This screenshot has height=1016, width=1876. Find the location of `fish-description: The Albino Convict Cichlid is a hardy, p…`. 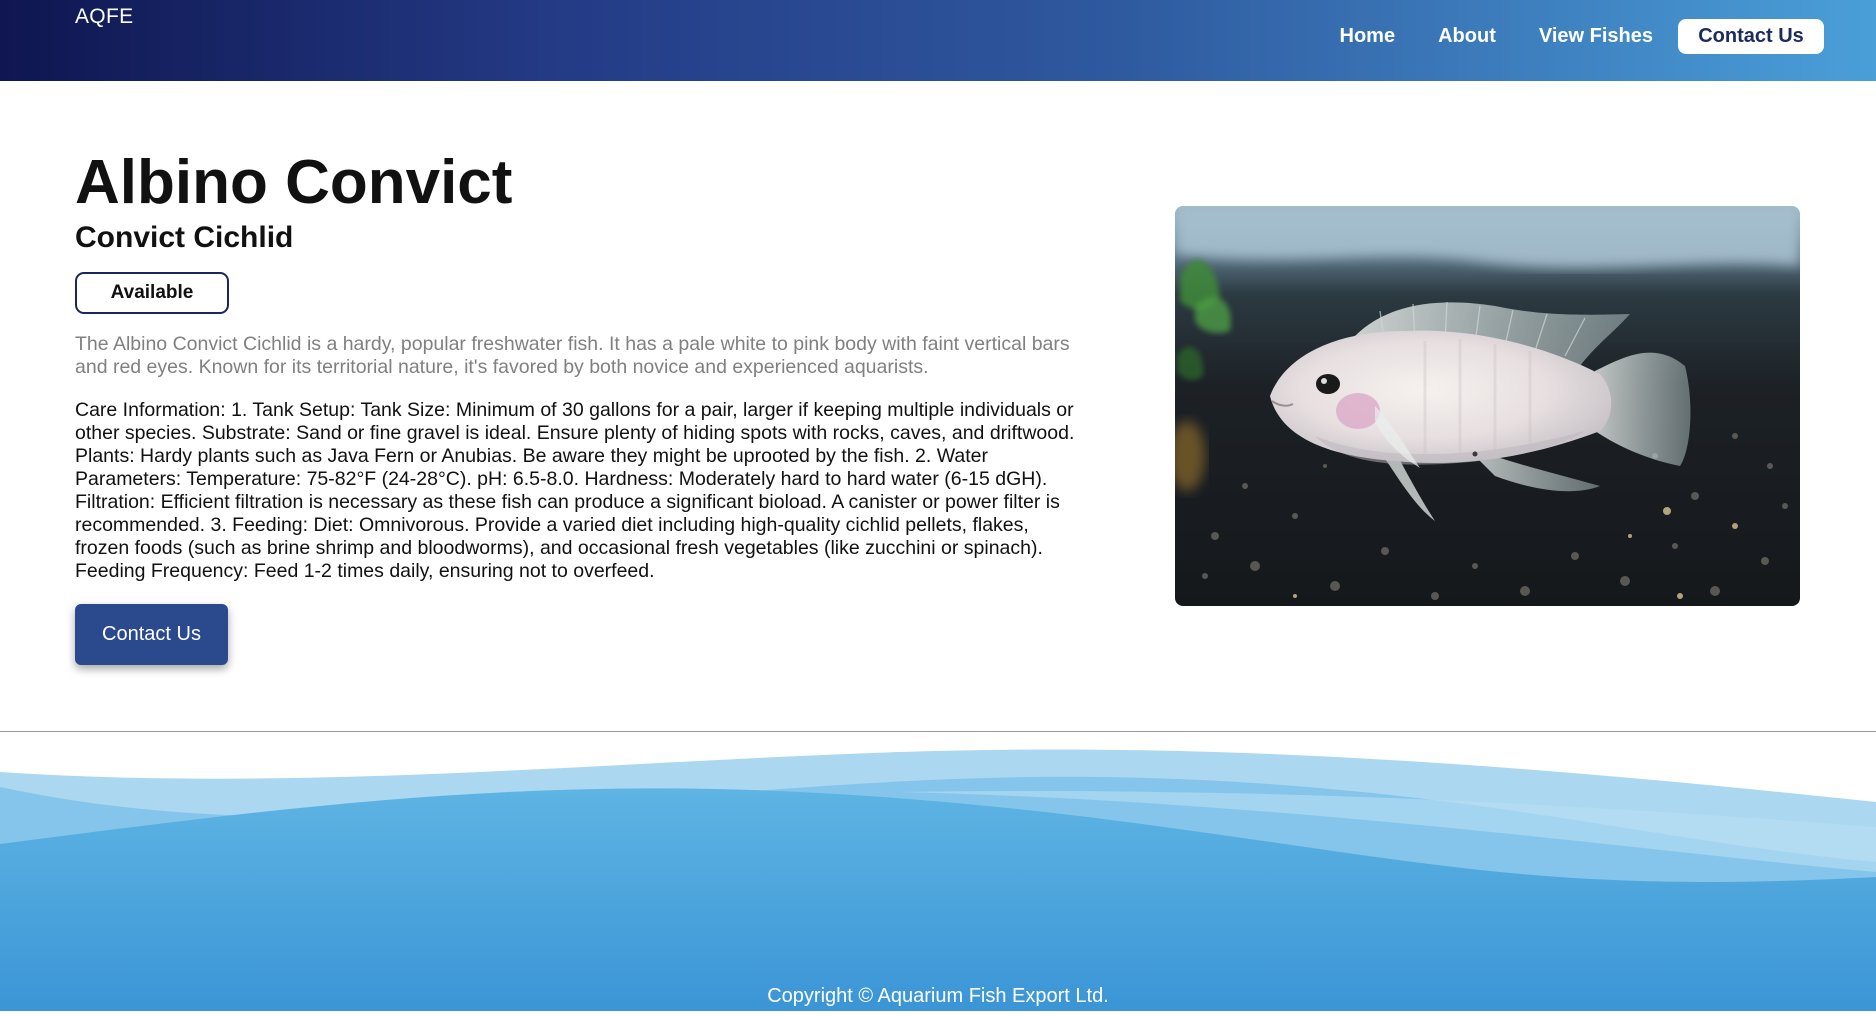

fish-description: The Albino Convict Cichlid is a hardy, p… is located at coordinates (572, 355).